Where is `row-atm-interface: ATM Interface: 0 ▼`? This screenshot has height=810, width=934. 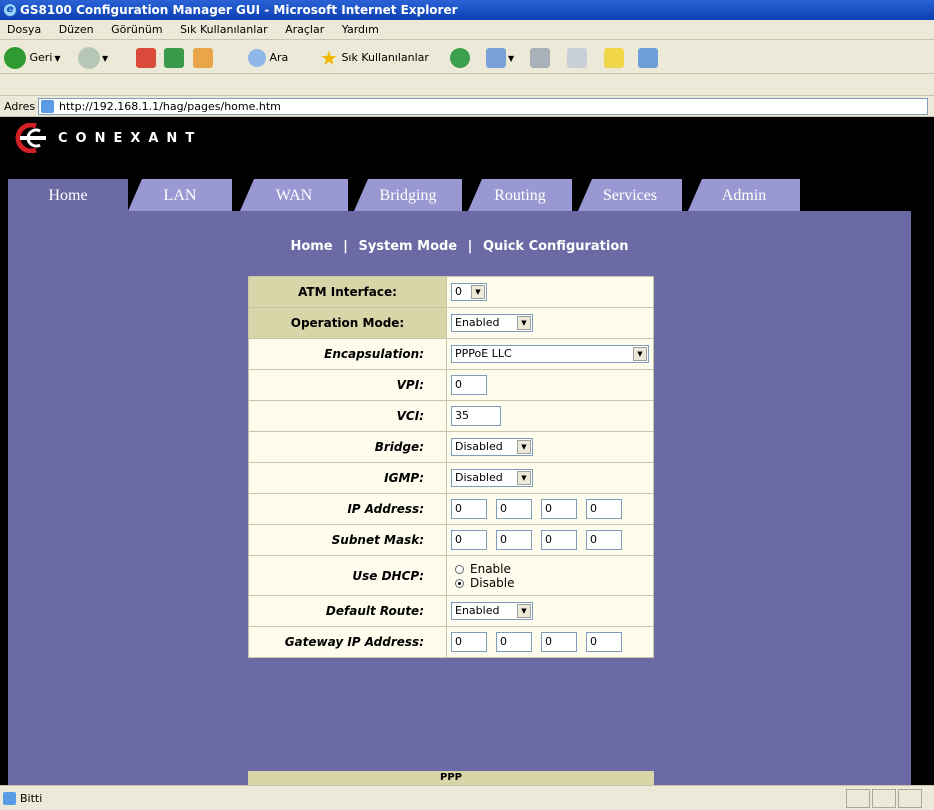
row-atm-interface: ATM Interface: 0 ▼ is located at coordinates (451, 292).